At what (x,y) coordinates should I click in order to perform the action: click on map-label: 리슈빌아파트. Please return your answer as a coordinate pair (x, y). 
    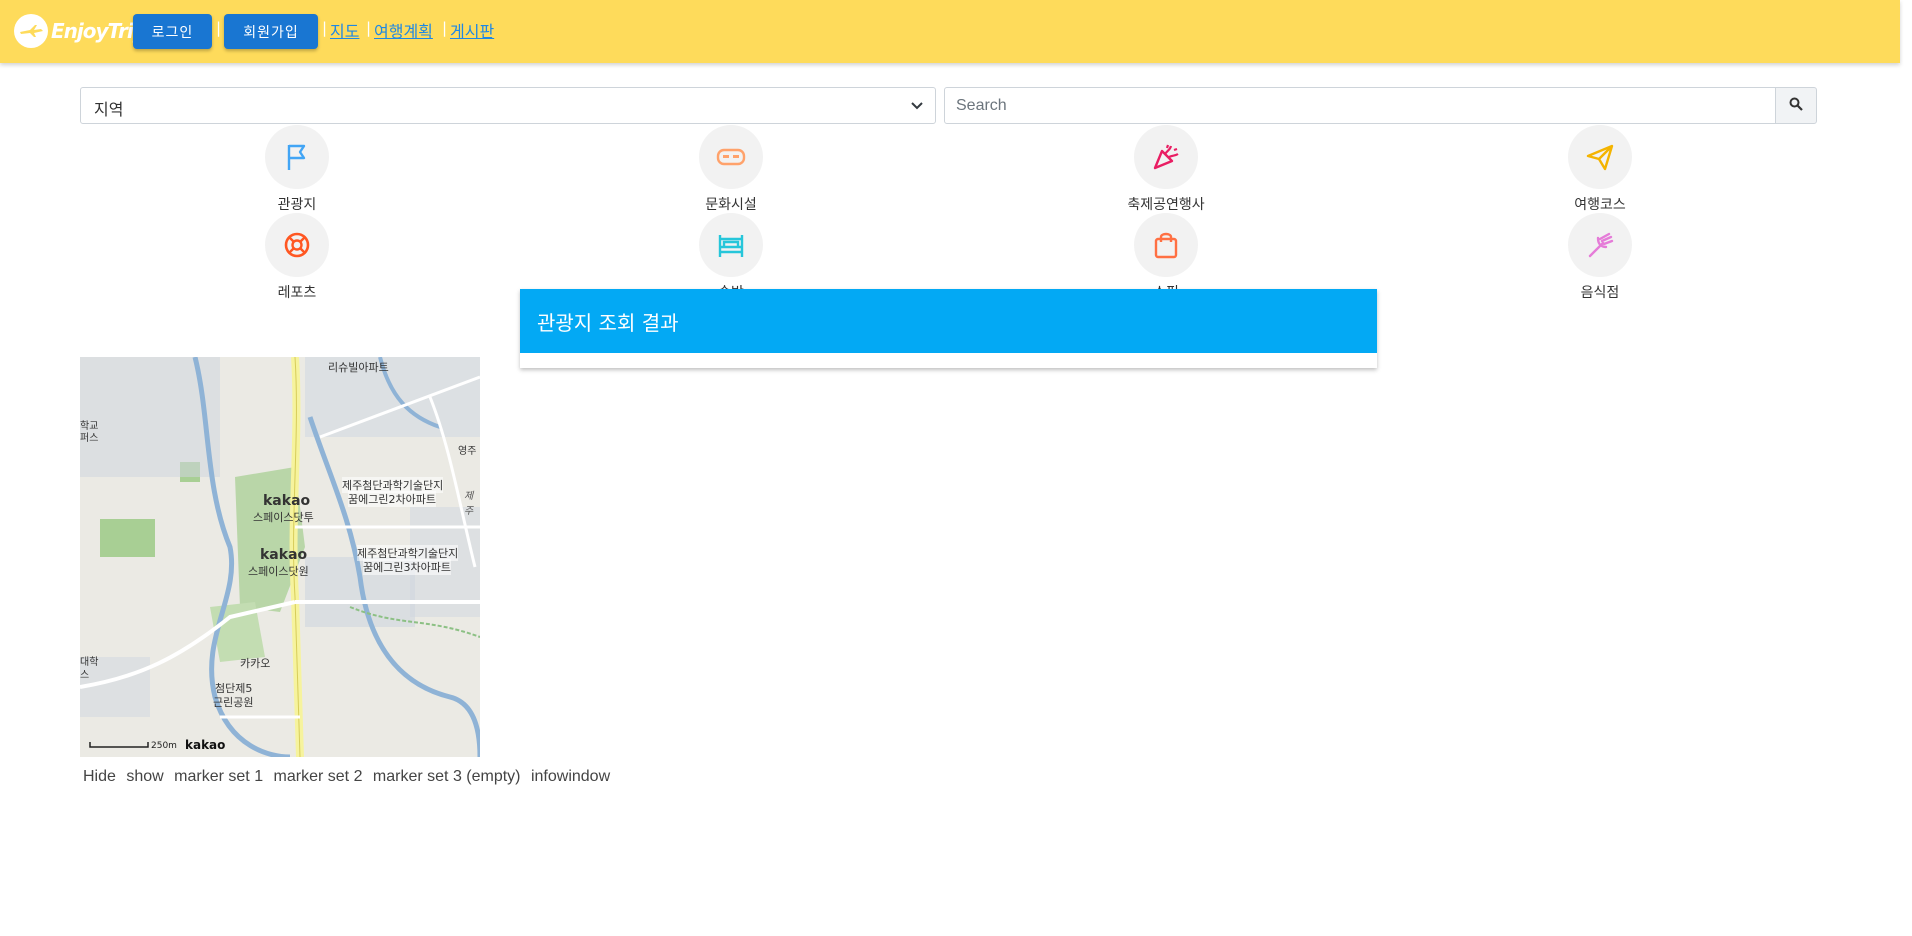
    Looking at the image, I should click on (358, 367).